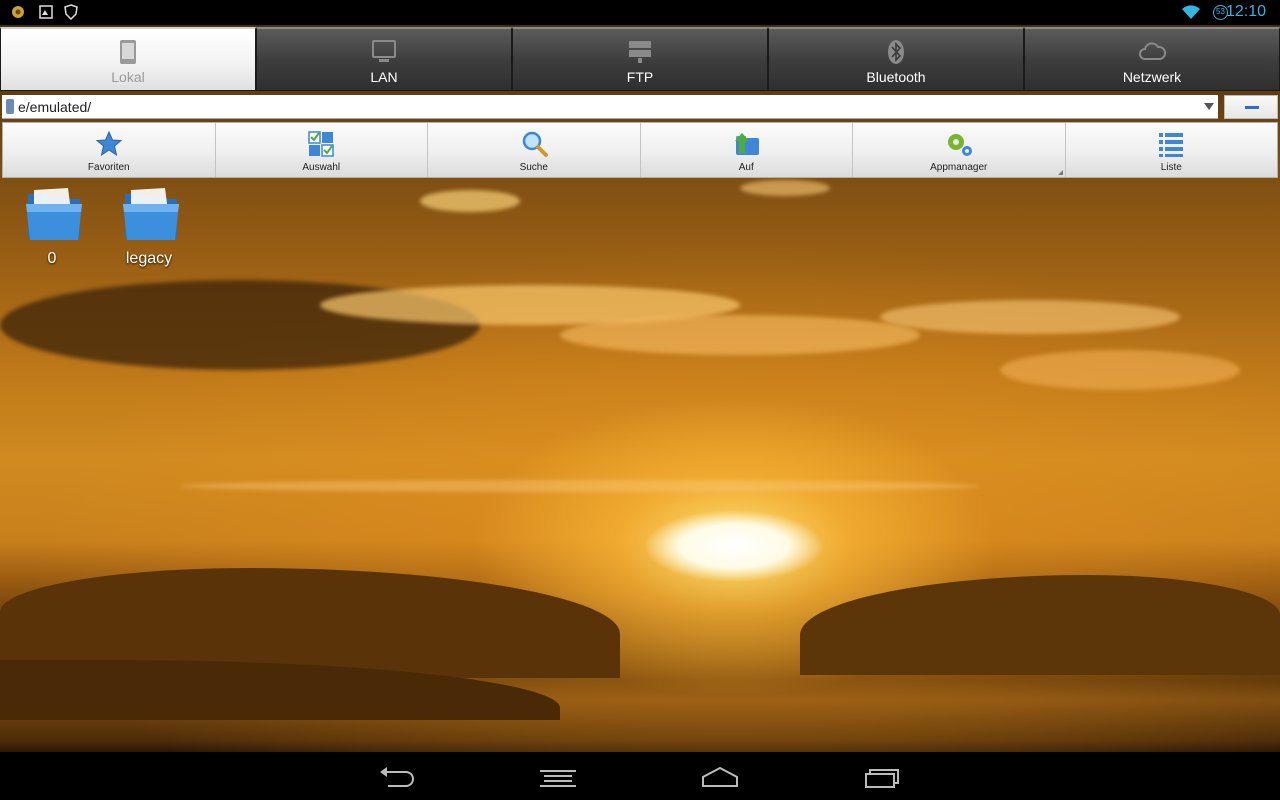  I want to click on tablet-icon, so click(128, 52).